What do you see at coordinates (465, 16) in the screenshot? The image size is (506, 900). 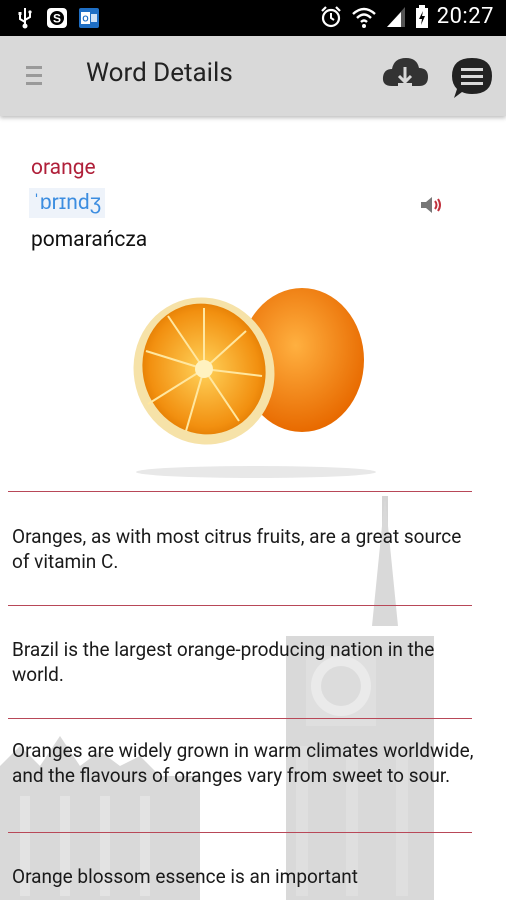 I see `clock: 20:27` at bounding box center [465, 16].